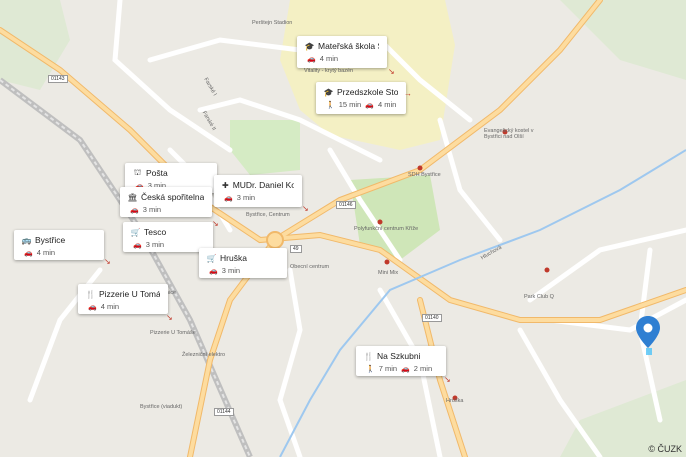 The width and height of the screenshot is (686, 457). What do you see at coordinates (361, 98) in the screenshot?
I see `poi-card-przedszkole: 🎓Przedszkole Ston... 🚶15 min🚗4 min` at bounding box center [361, 98].